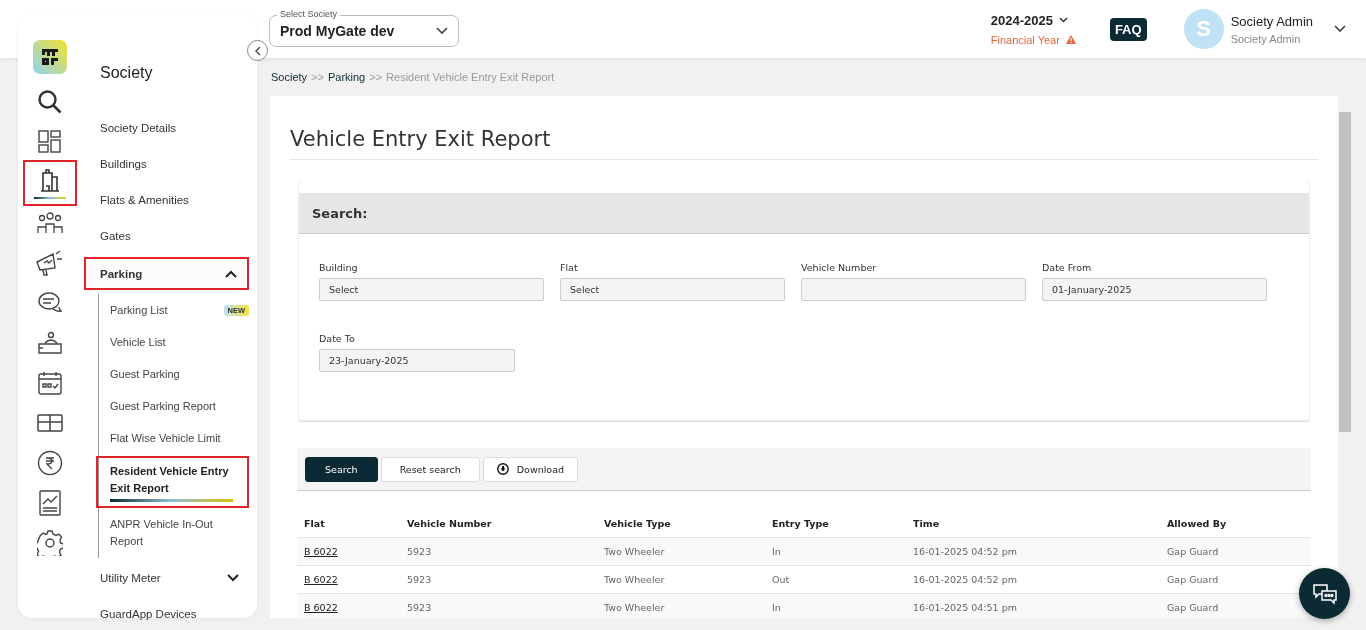 The image size is (1366, 630). Describe the element at coordinates (339, 267) in the screenshot. I see `field-label: Building` at that location.